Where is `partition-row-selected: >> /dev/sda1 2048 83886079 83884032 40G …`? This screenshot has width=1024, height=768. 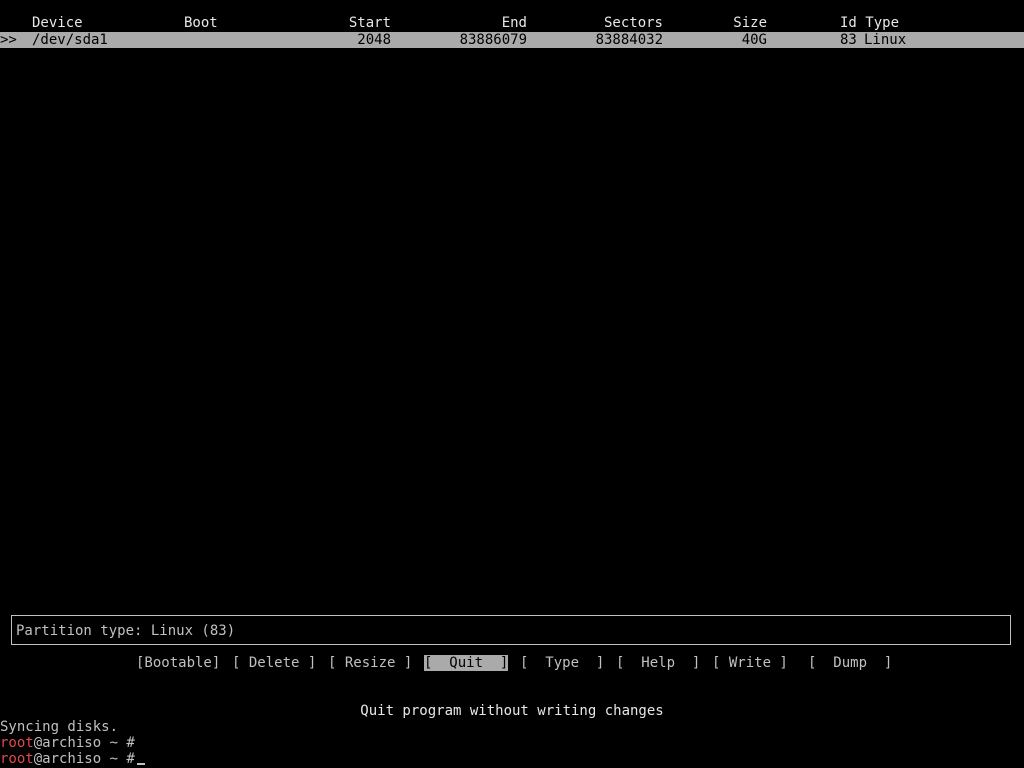
partition-row-selected: >> /dev/sda1 2048 83886079 83884032 40G … is located at coordinates (512, 40).